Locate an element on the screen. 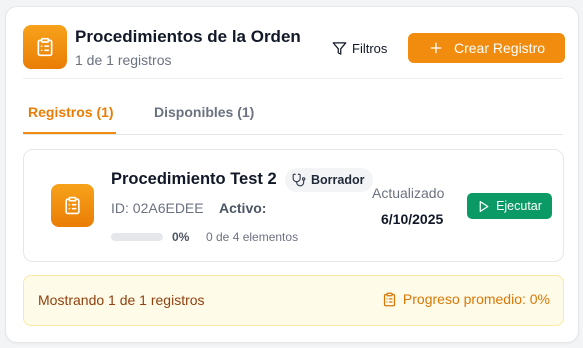 Image resolution: width=583 pixels, height=348 pixels. create-record-button: Crear Registro is located at coordinates (486, 48).